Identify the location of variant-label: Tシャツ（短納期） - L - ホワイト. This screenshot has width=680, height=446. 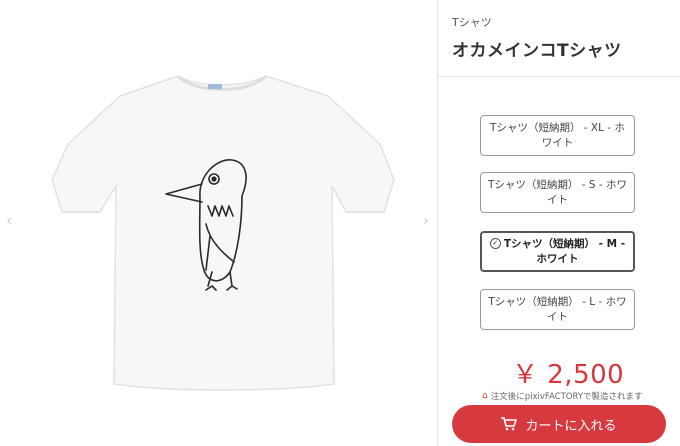
(557, 309).